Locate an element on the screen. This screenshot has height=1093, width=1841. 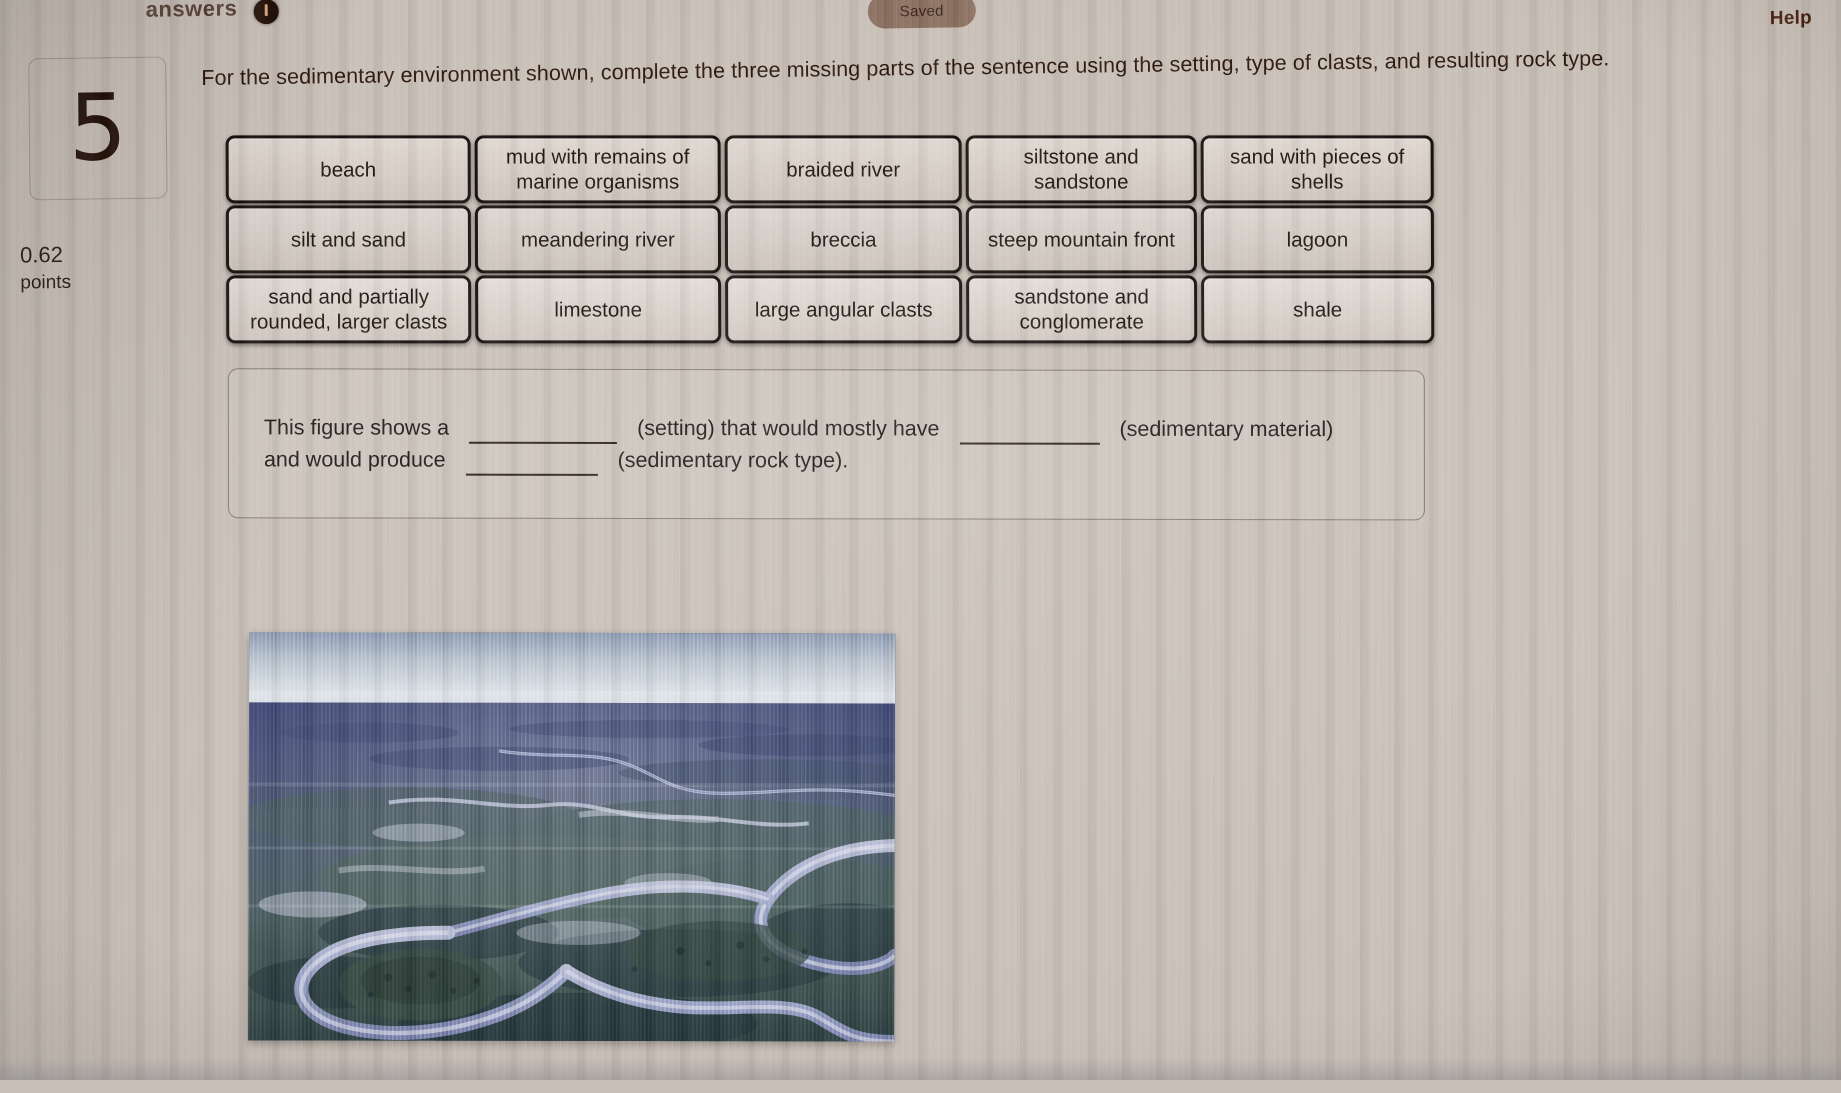
figure-meandering-river is located at coordinates (572, 837).